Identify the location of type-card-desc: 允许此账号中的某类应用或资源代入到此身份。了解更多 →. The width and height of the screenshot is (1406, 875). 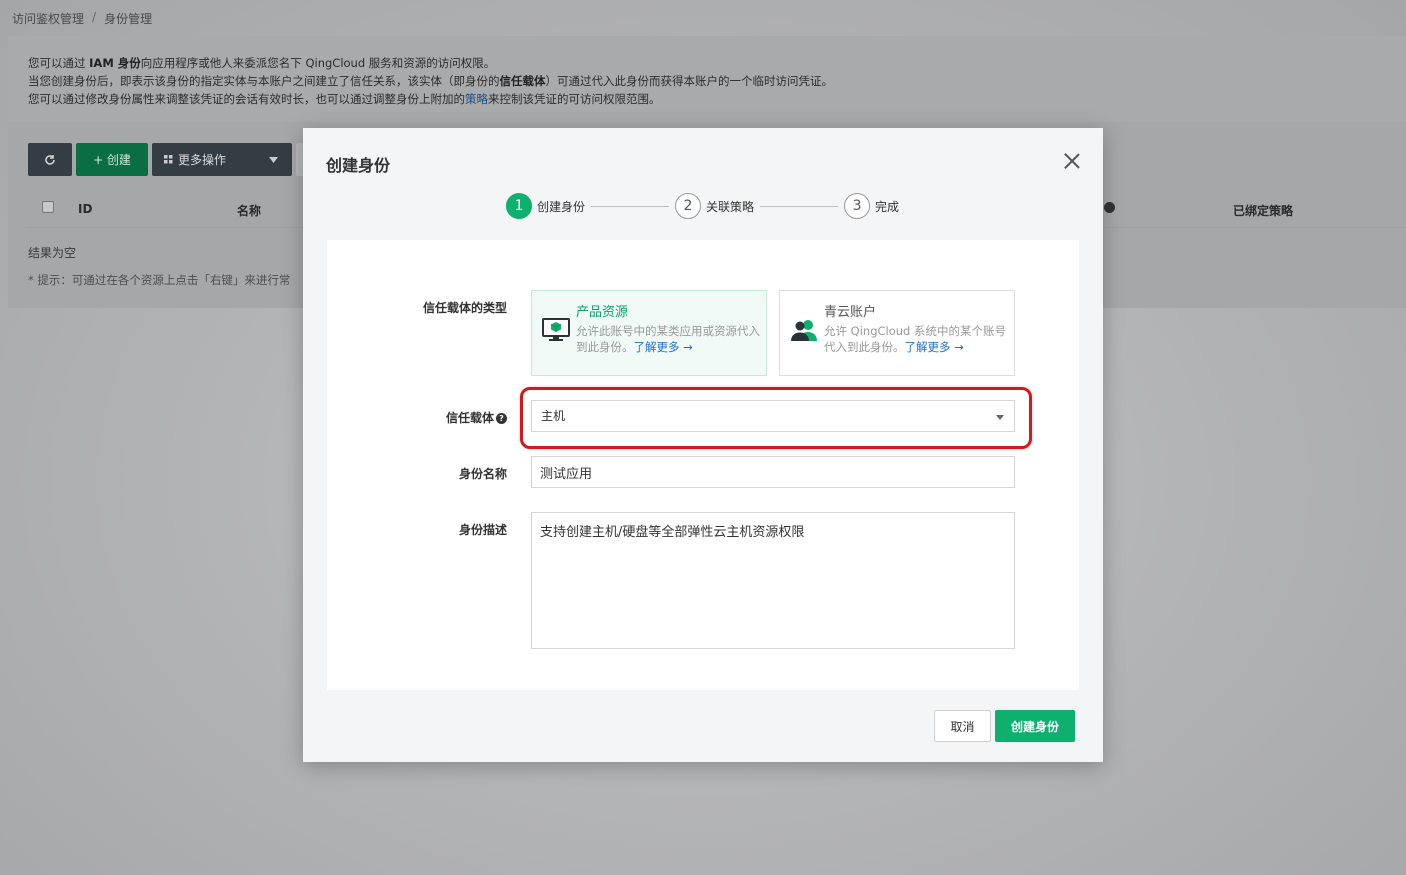
(668, 339).